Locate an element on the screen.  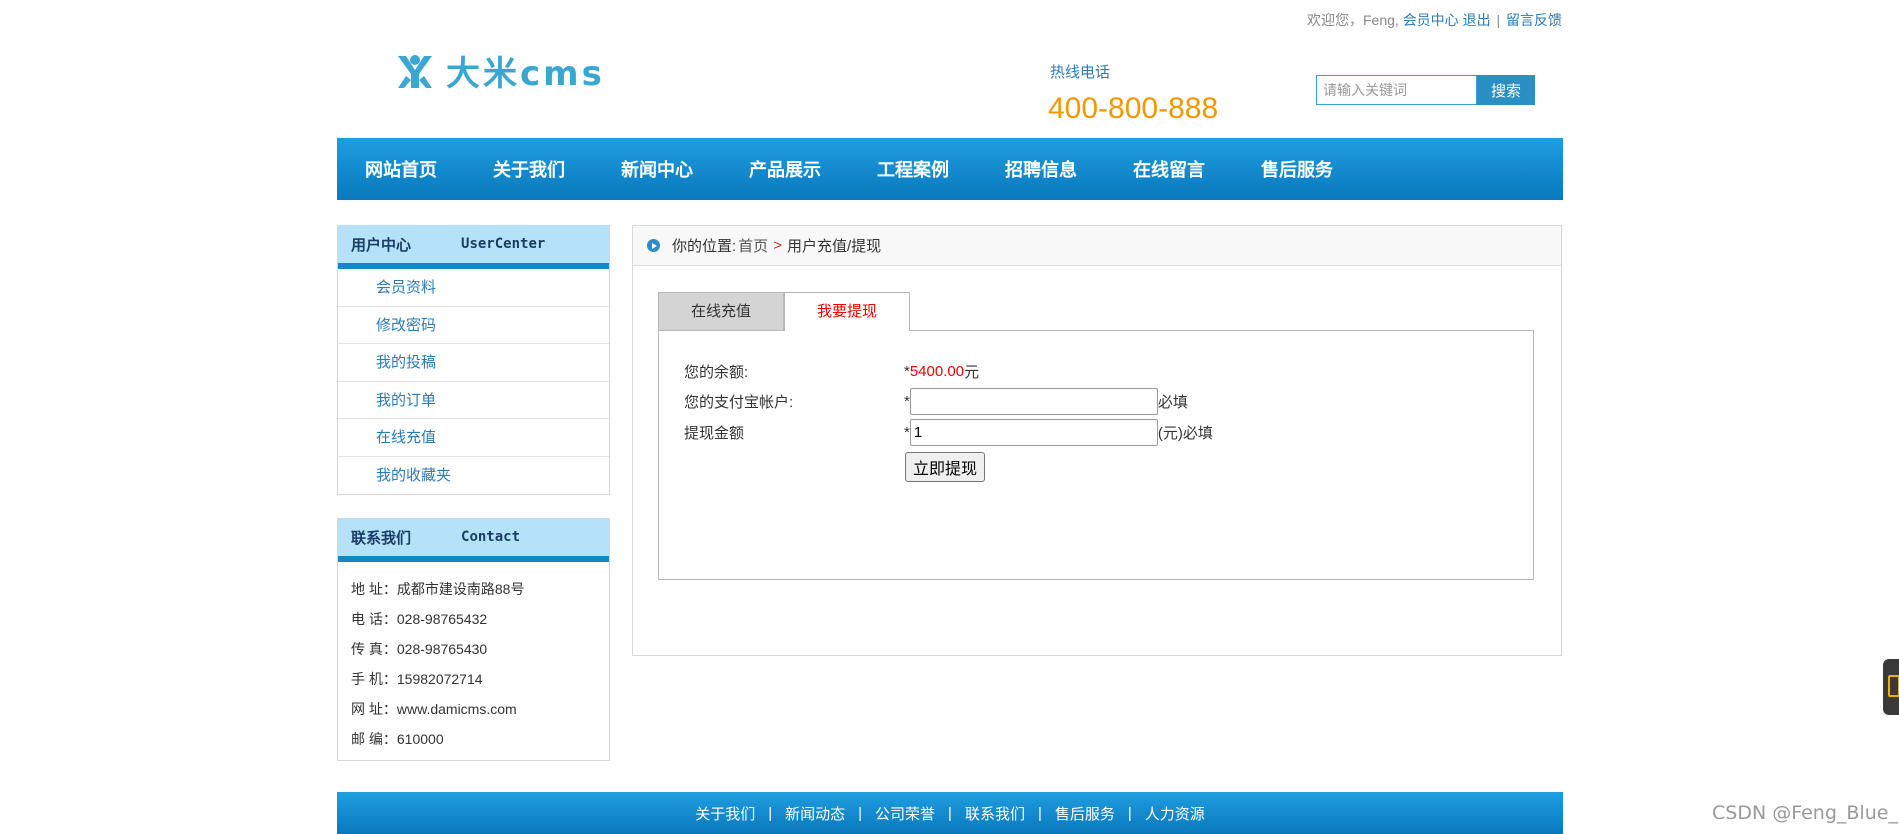
footer-link-news: 新闻动态 is located at coordinates (815, 813).